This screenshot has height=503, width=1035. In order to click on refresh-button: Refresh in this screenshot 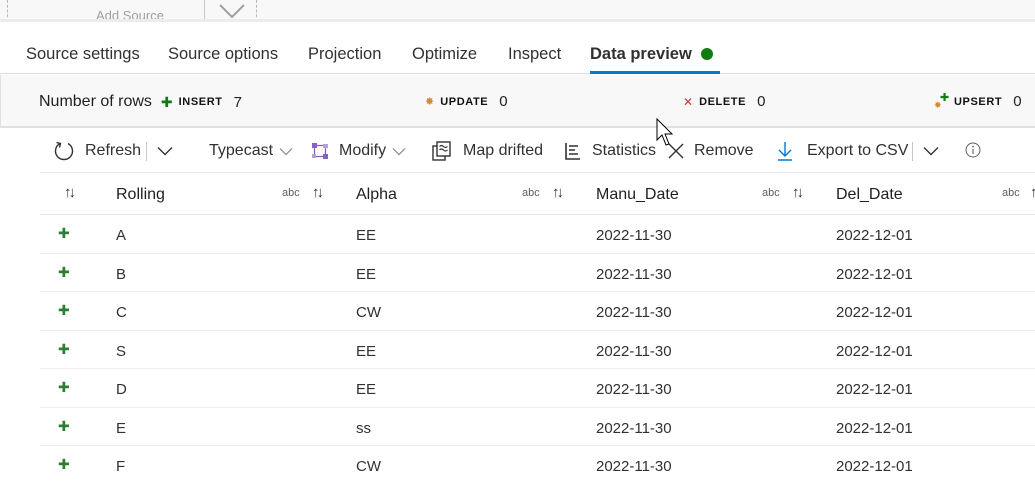, I will do `click(97, 151)`.